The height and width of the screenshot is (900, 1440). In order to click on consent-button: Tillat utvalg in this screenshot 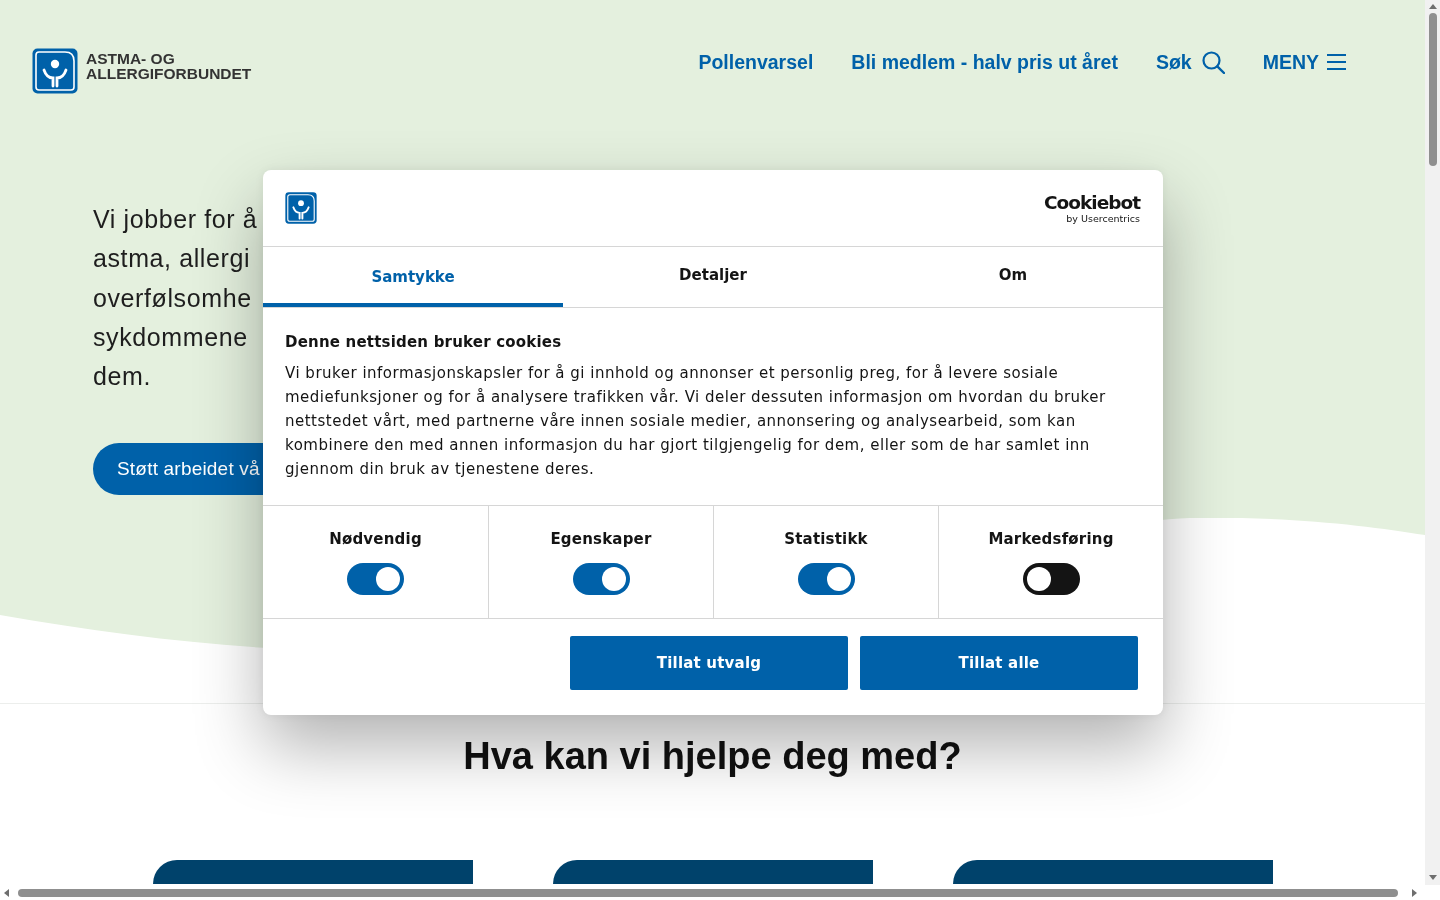, I will do `click(709, 663)`.